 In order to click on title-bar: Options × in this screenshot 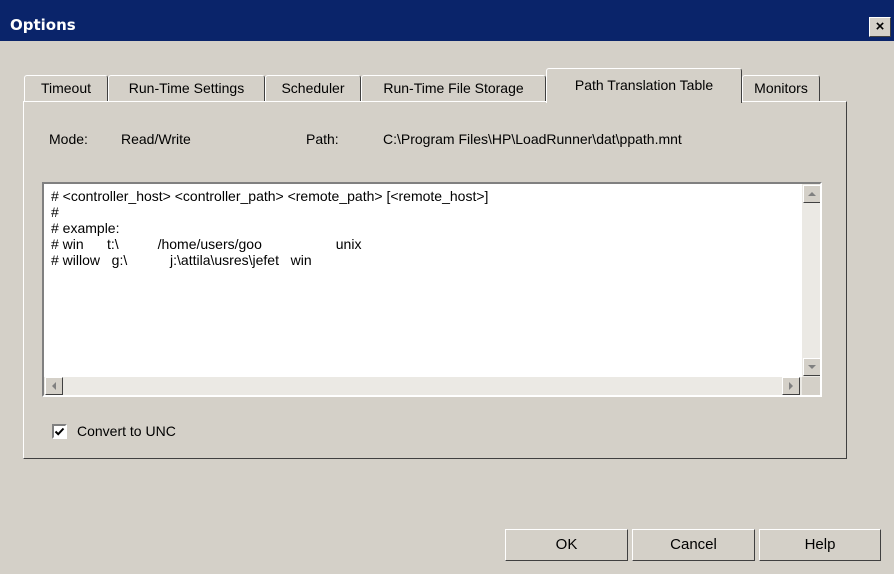, I will do `click(447, 21)`.